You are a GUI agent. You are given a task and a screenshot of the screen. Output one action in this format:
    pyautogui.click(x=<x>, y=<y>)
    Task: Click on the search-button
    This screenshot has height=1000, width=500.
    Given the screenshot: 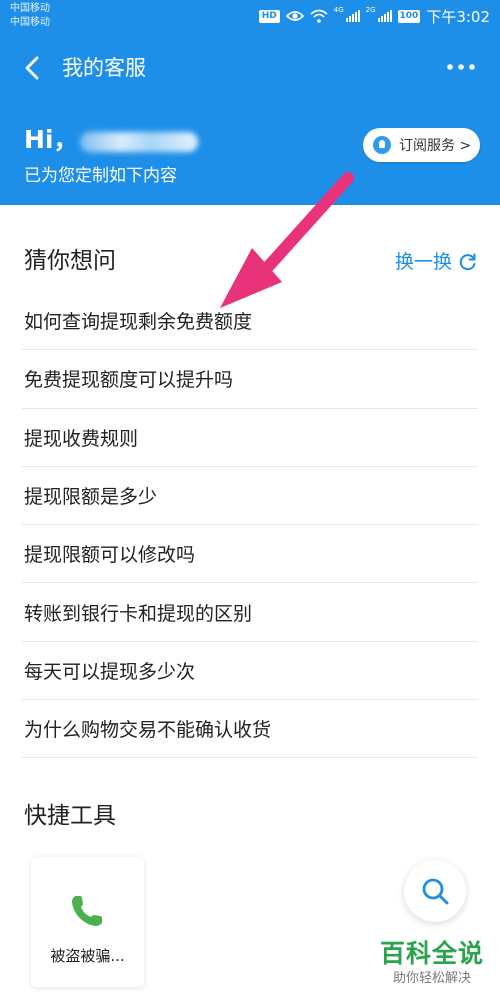 What is the action you would take?
    pyautogui.click(x=435, y=891)
    